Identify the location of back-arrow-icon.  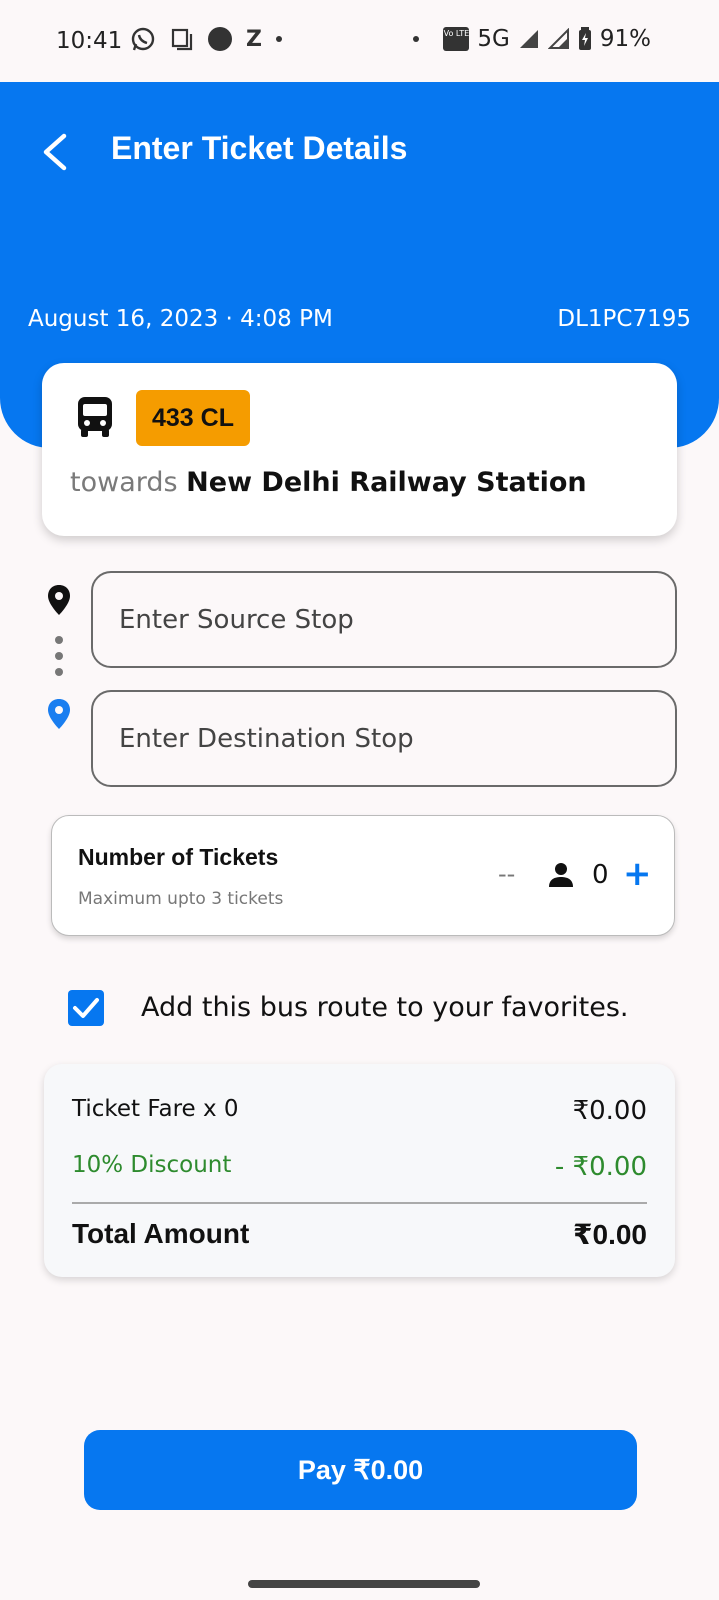
(56, 152).